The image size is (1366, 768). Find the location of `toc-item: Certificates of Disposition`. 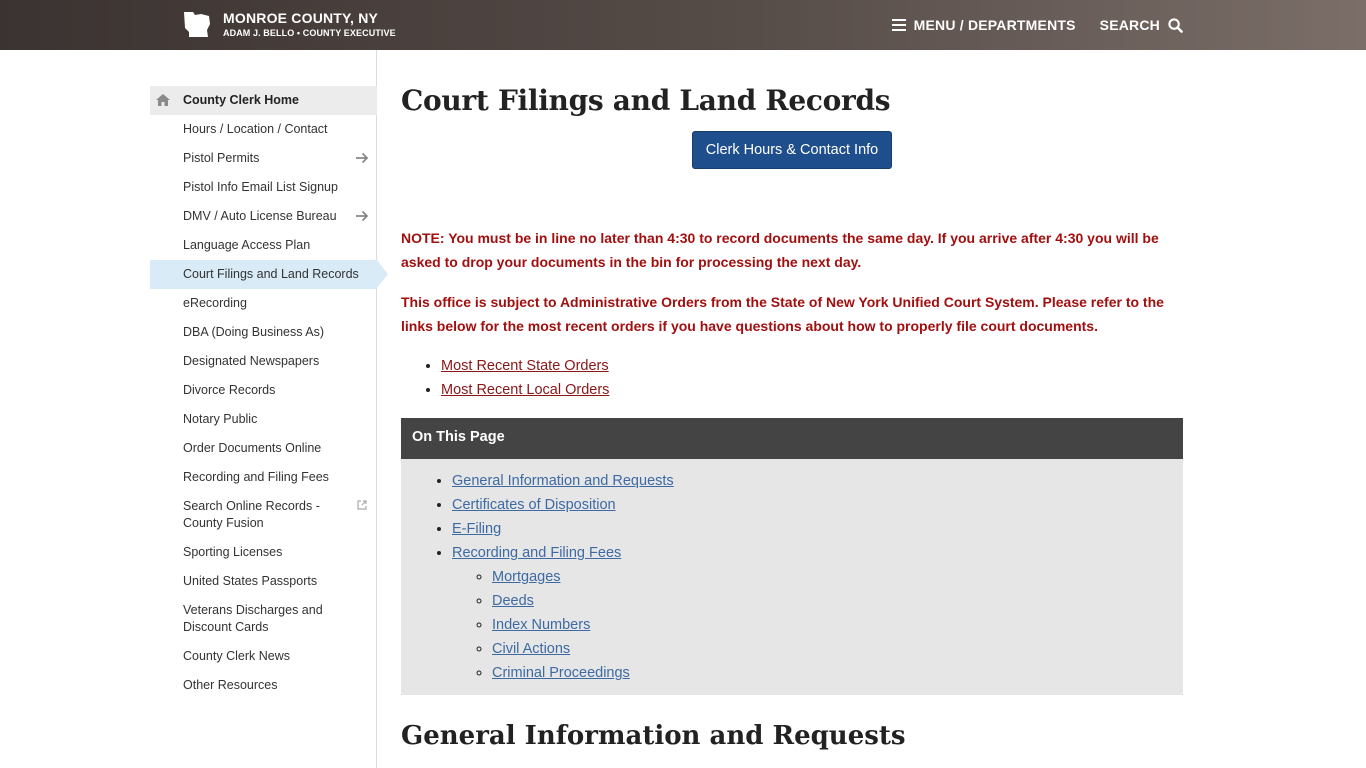

toc-item: Certificates of Disposition is located at coordinates (812, 505).